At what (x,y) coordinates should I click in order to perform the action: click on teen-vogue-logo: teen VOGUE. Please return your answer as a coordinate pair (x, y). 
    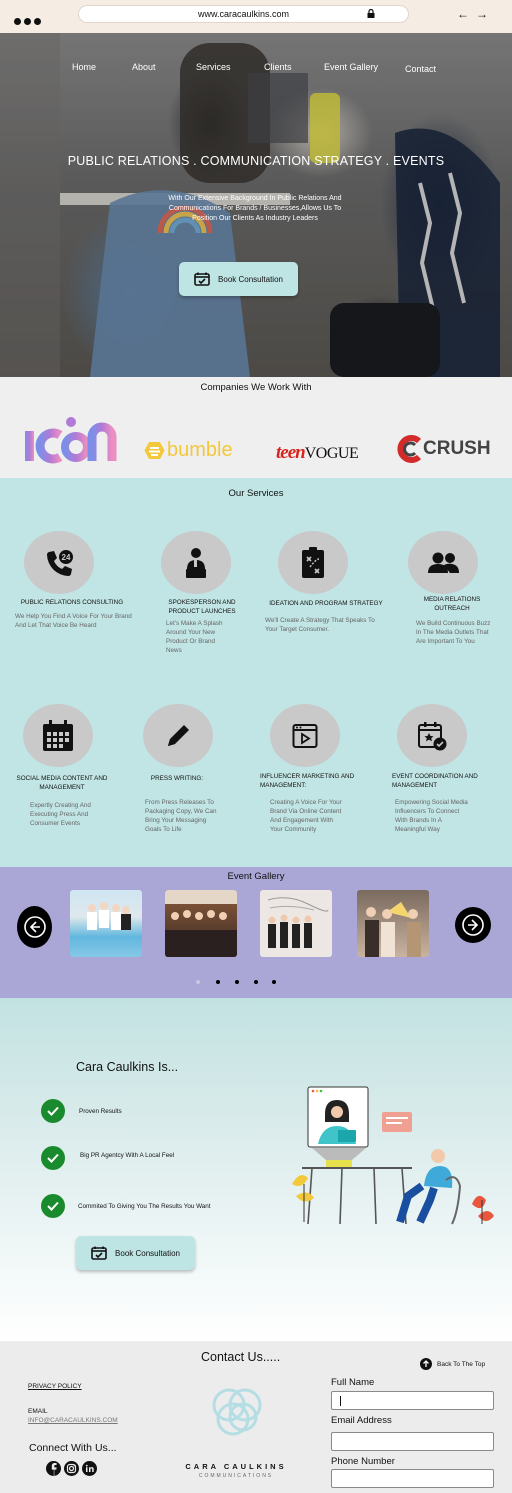
    Looking at the image, I should click on (317, 452).